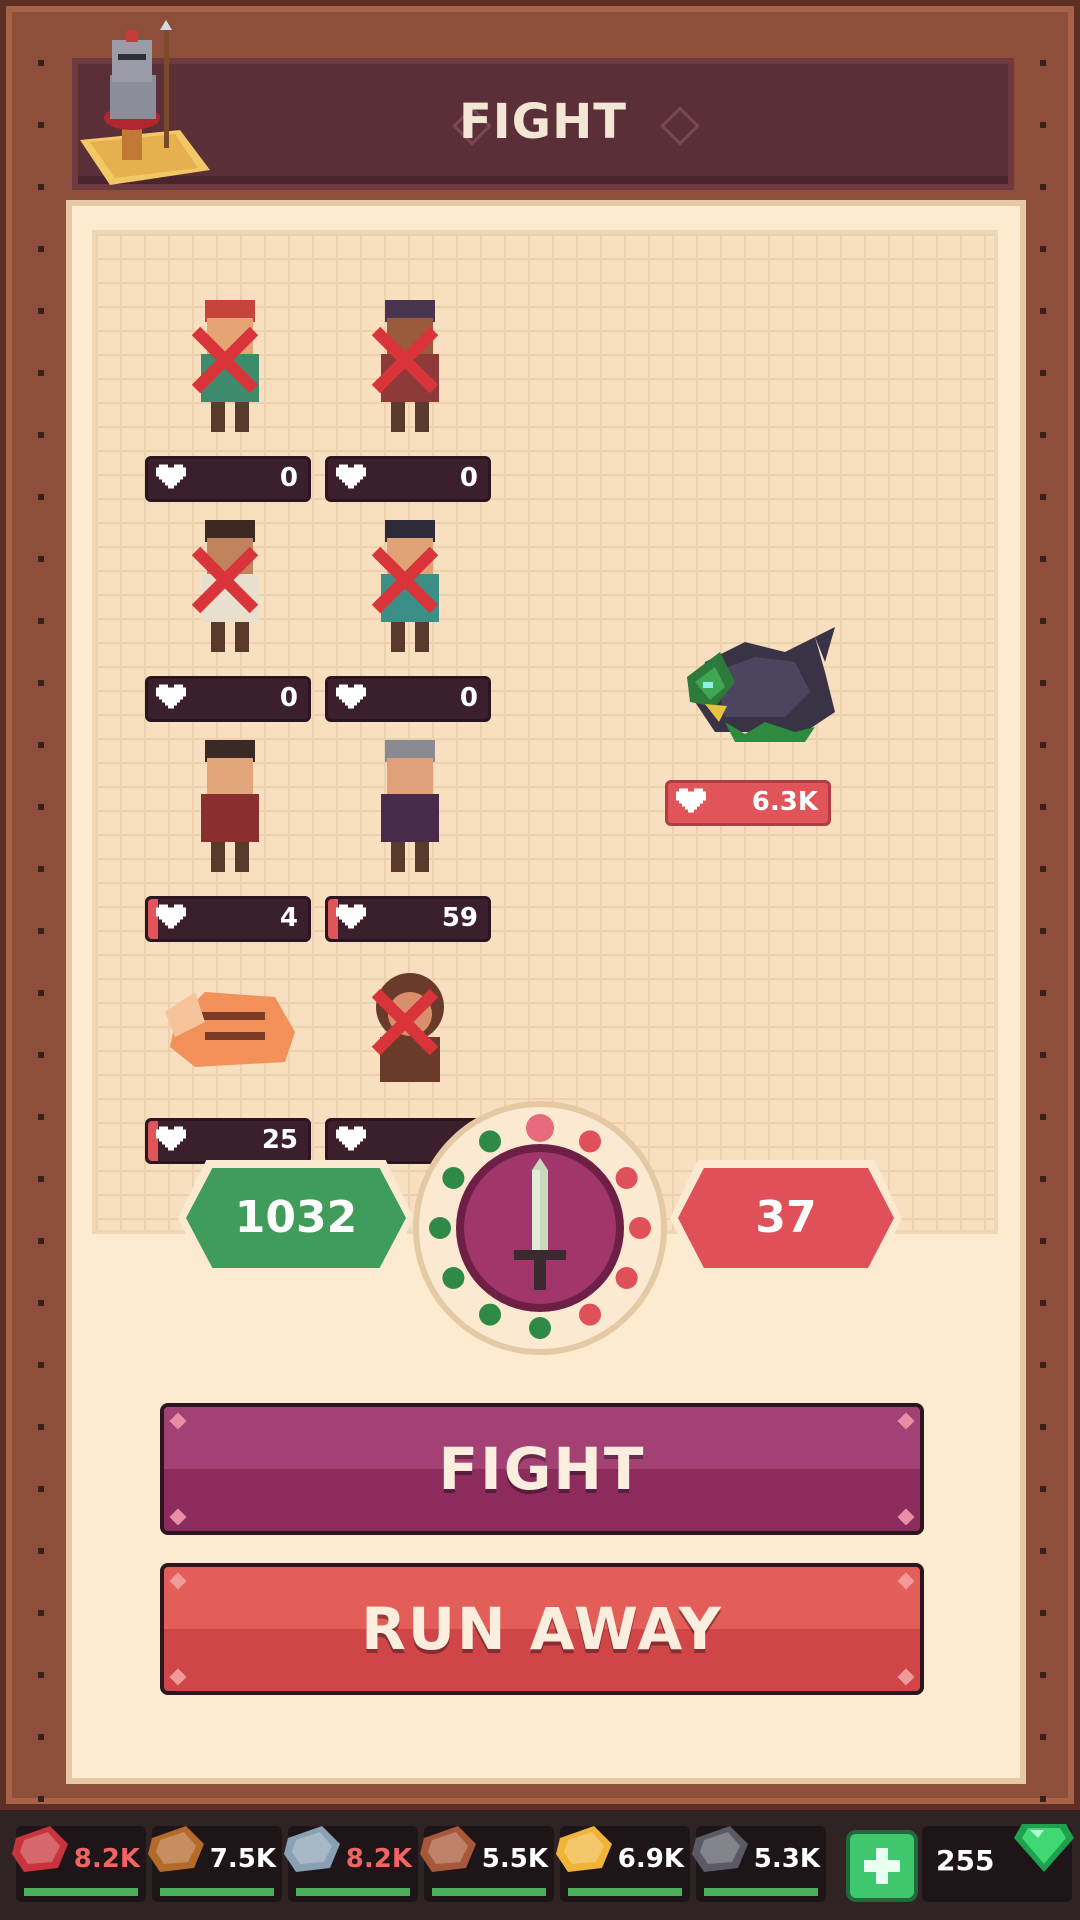 The height and width of the screenshot is (1920, 1080). Describe the element at coordinates (228, 919) in the screenshot. I see `hero-health-bar: 4` at that location.